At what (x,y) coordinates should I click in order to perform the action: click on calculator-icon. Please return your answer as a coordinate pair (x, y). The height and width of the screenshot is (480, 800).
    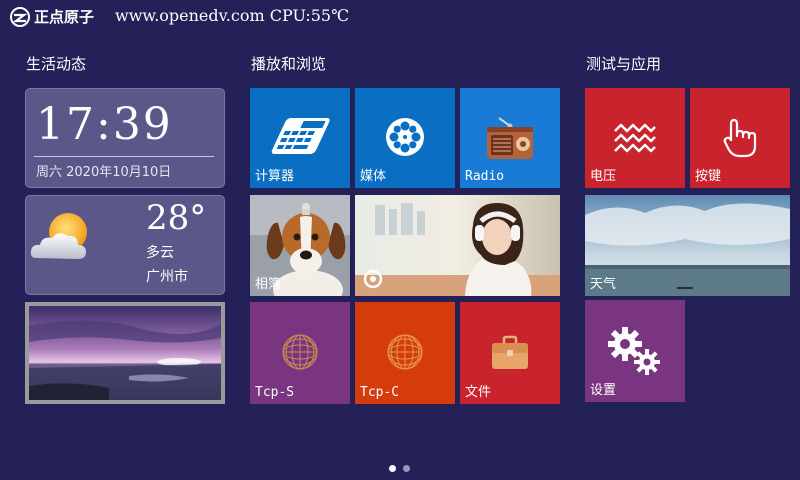
    Looking at the image, I should click on (300, 136).